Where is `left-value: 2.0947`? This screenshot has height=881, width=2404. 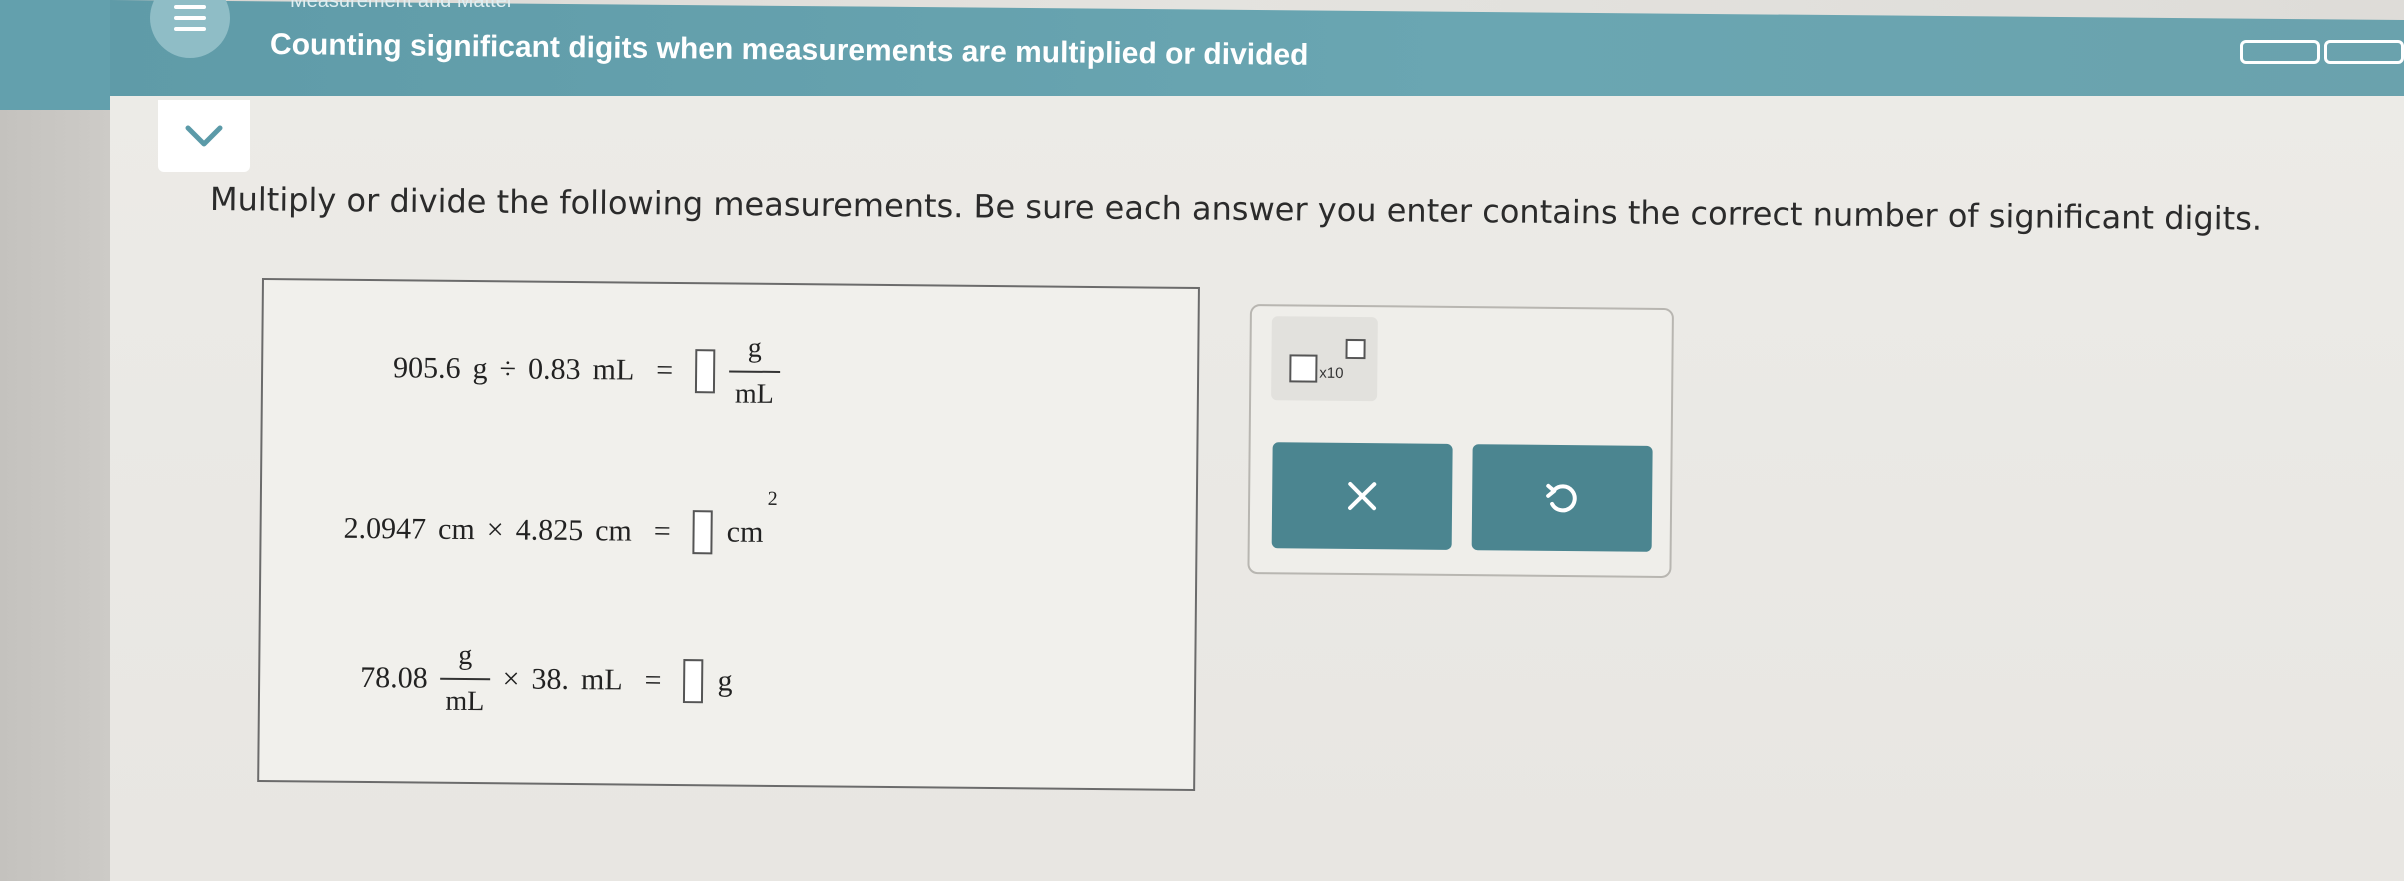 left-value: 2.0947 is located at coordinates (385, 528).